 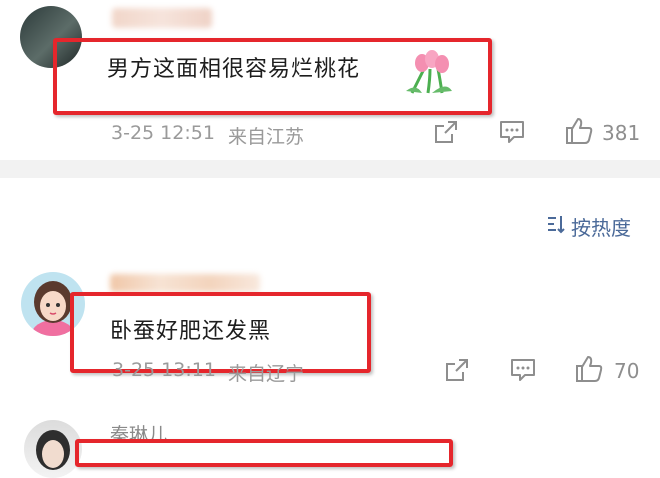 I want to click on comment-text: 男方这面相很容易烂桃花, so click(x=234, y=69).